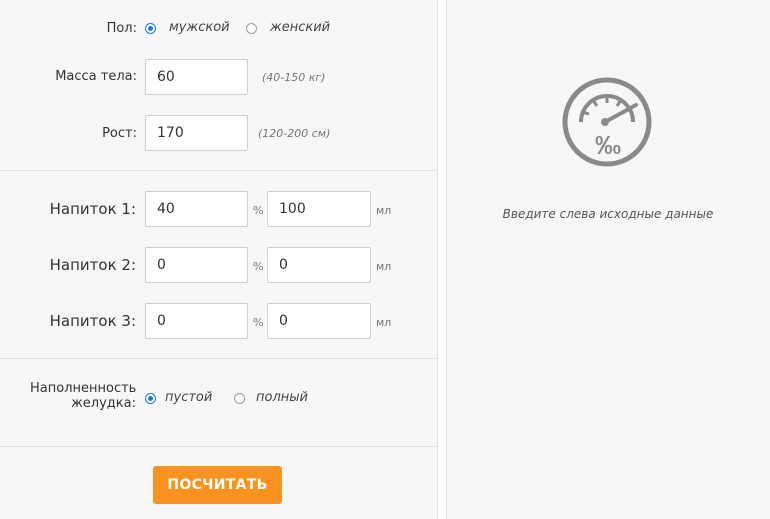 The width and height of the screenshot is (770, 519). What do you see at coordinates (258, 322) in the screenshot?
I see `drink-3-percent-unit: %` at bounding box center [258, 322].